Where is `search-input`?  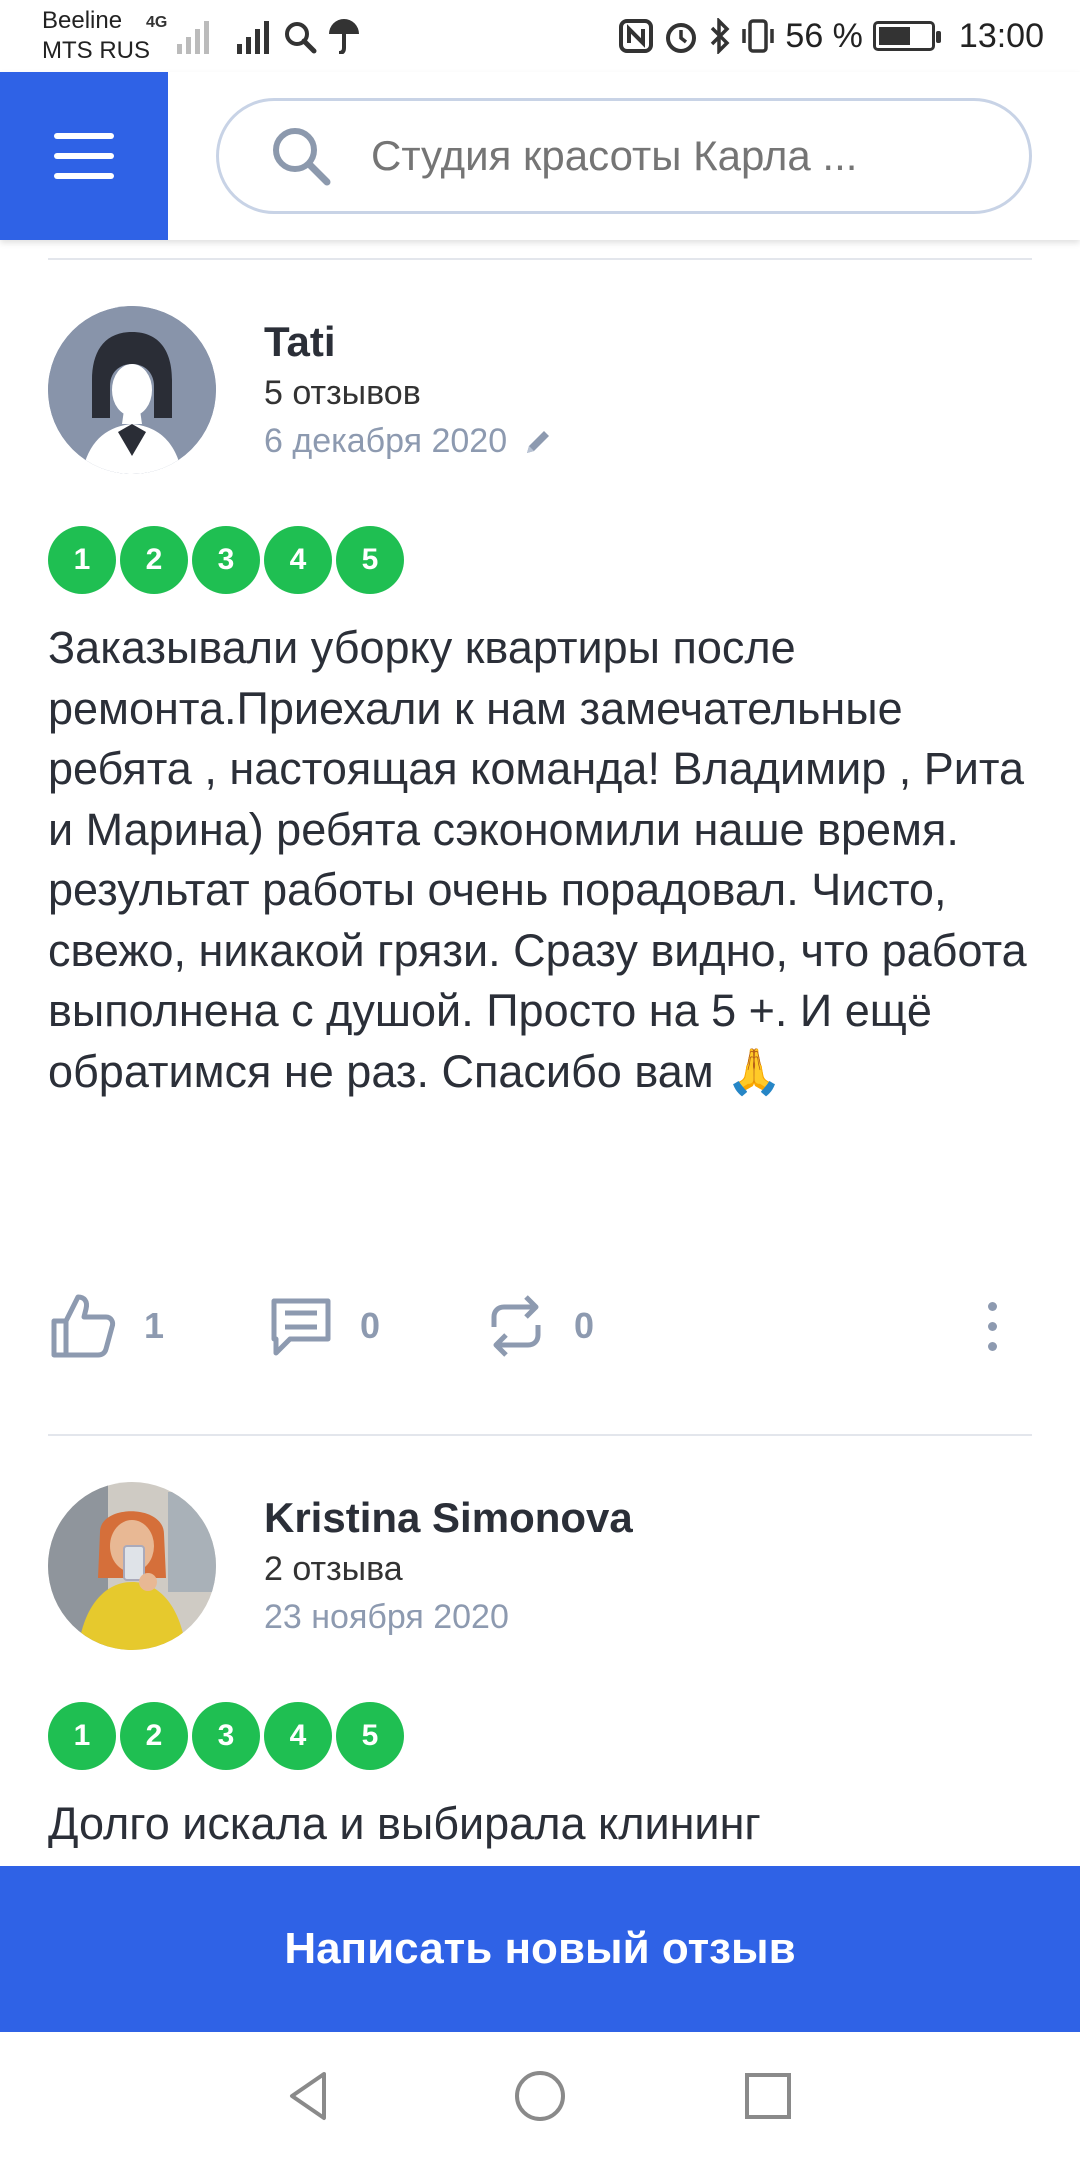 search-input is located at coordinates (651, 156).